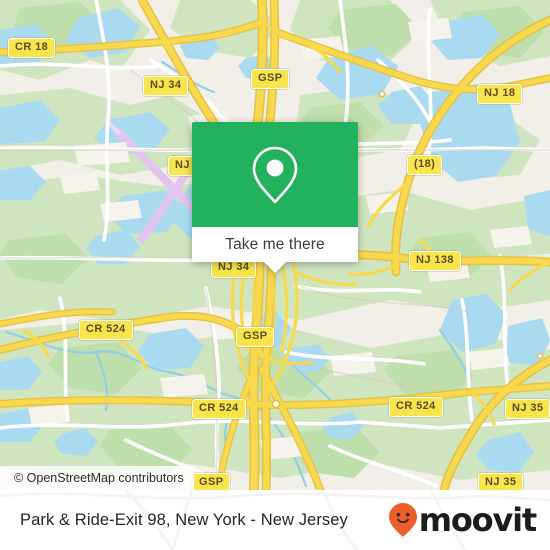 Image resolution: width=550 pixels, height=550 pixels. What do you see at coordinates (435, 261) in the screenshot?
I see `road-shield-label: NJ 138` at bounding box center [435, 261].